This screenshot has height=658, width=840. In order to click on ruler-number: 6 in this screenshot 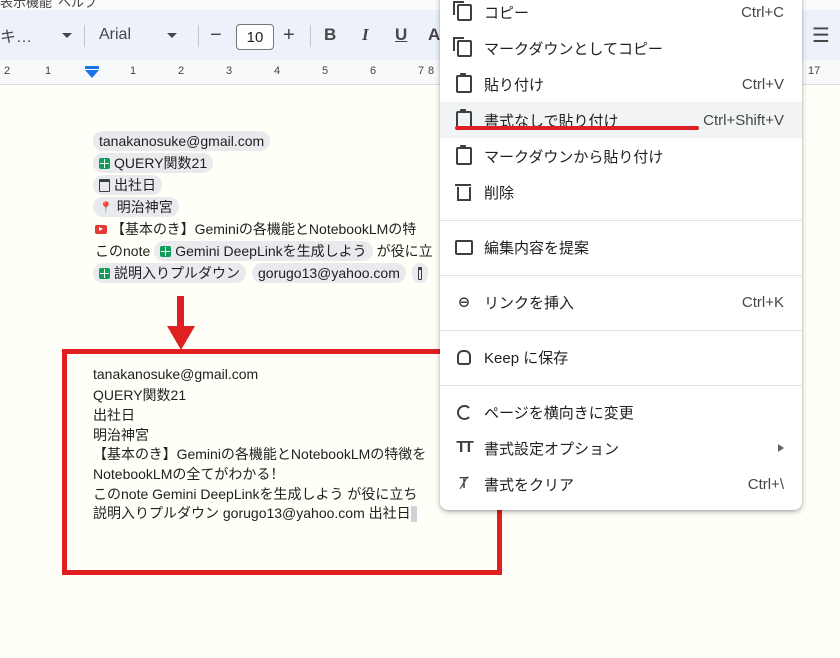, I will do `click(373, 71)`.